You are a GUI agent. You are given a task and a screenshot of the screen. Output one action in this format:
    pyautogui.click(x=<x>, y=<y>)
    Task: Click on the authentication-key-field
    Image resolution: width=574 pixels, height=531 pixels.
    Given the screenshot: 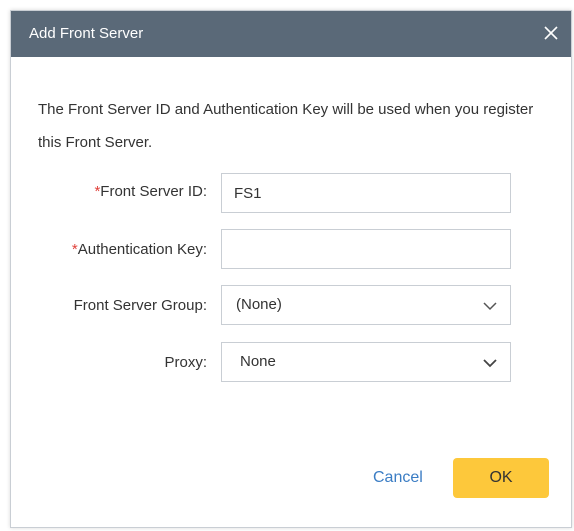 What is the action you would take?
    pyautogui.click(x=366, y=249)
    